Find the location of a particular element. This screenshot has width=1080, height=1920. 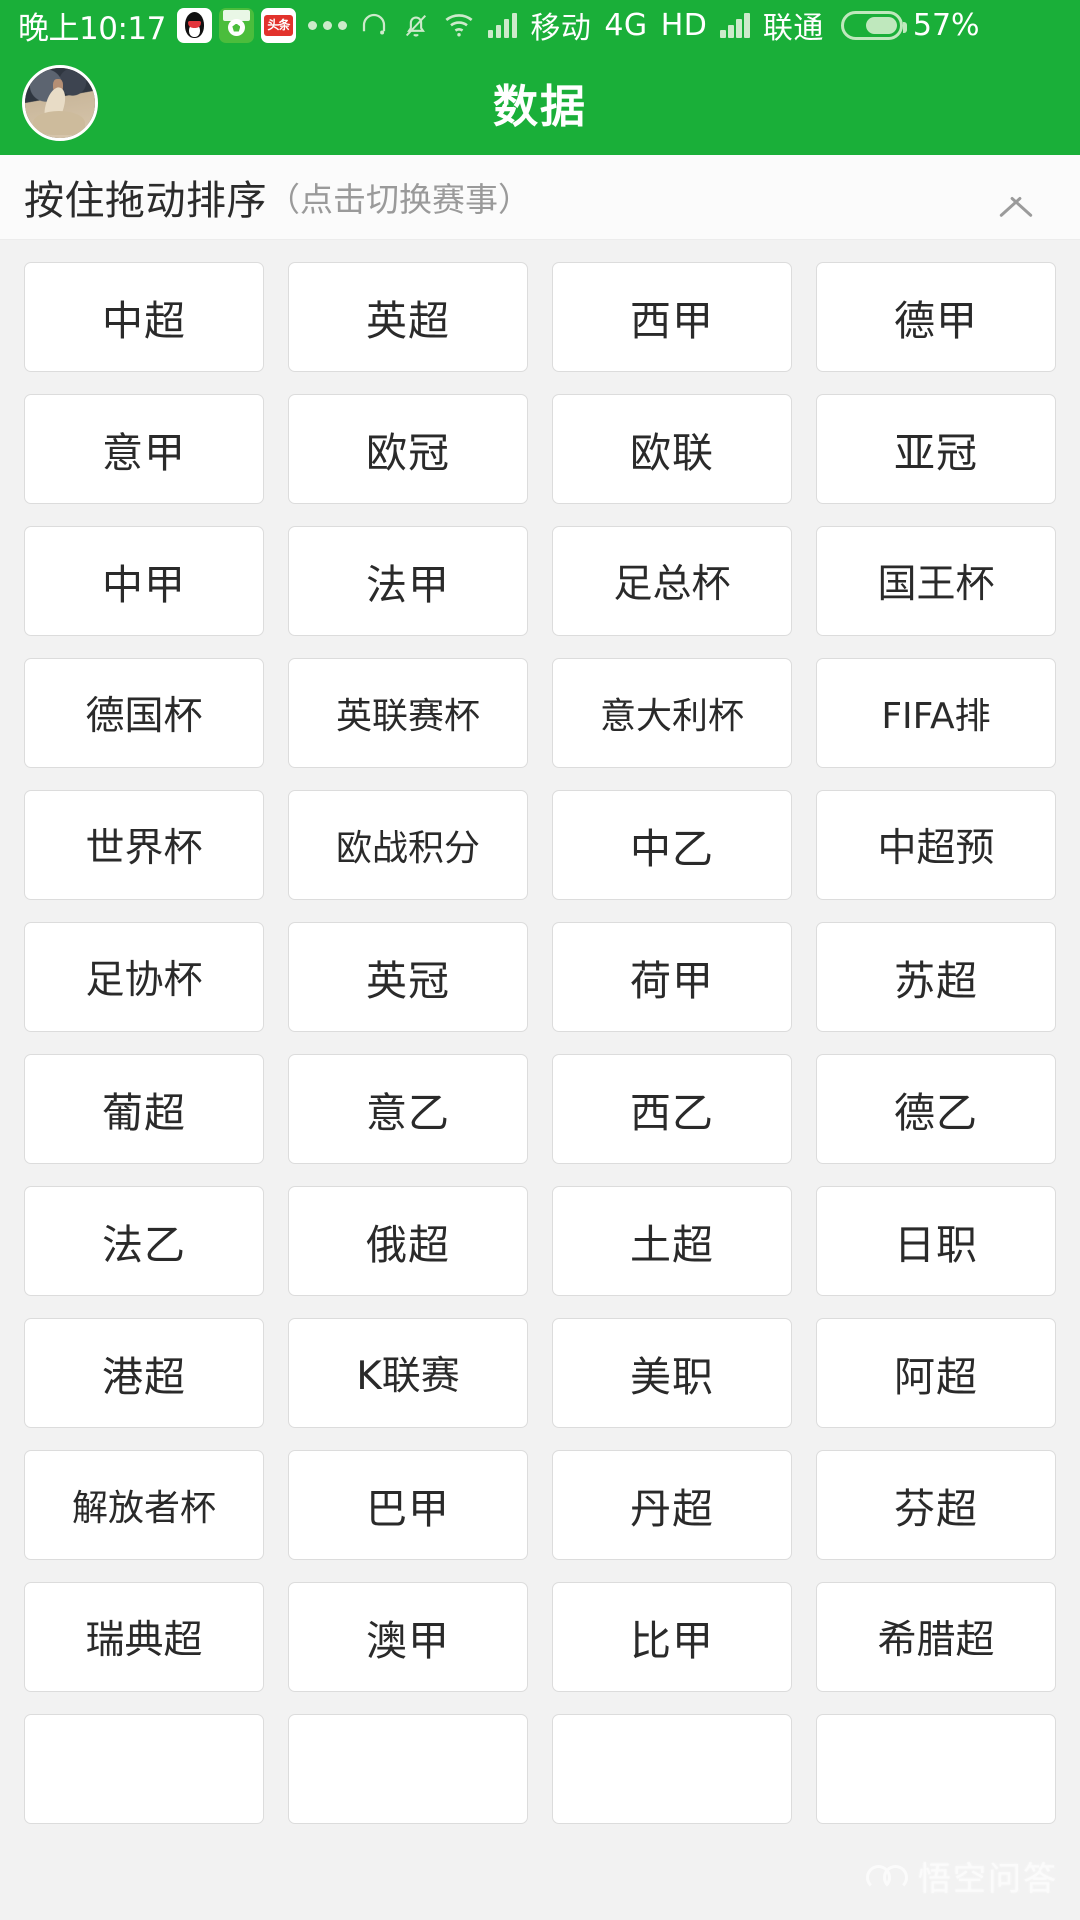

sort-section-header: 按住拖动排序 （点击切换赛事） is located at coordinates (540, 197).